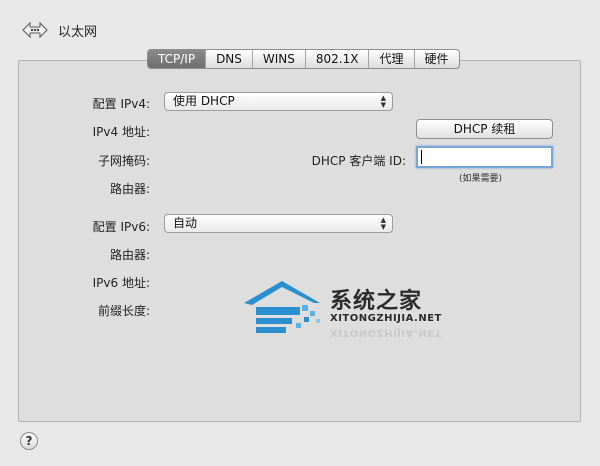 This screenshot has height=466, width=600. Describe the element at coordinates (358, 161) in the screenshot. I see `dhcp-client-id-label: DHCP 客户端 ID:` at that location.